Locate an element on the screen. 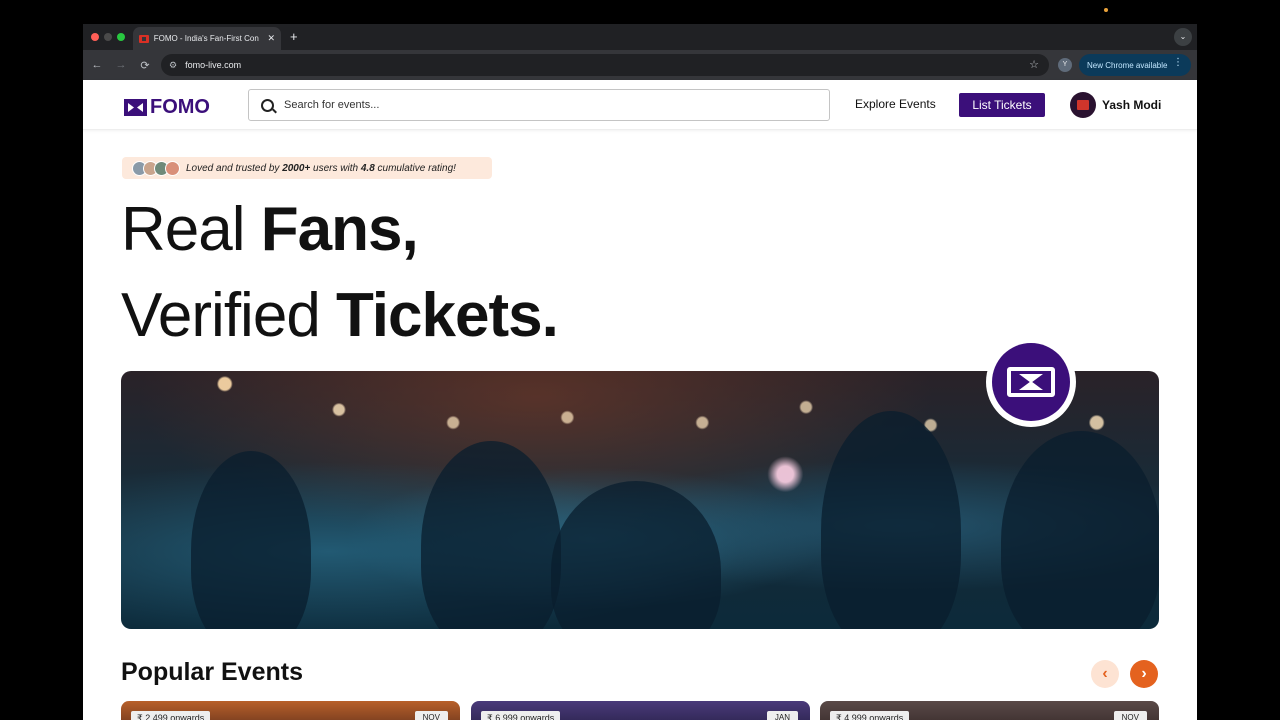  tab-close-icon: ✕ is located at coordinates (271, 38).